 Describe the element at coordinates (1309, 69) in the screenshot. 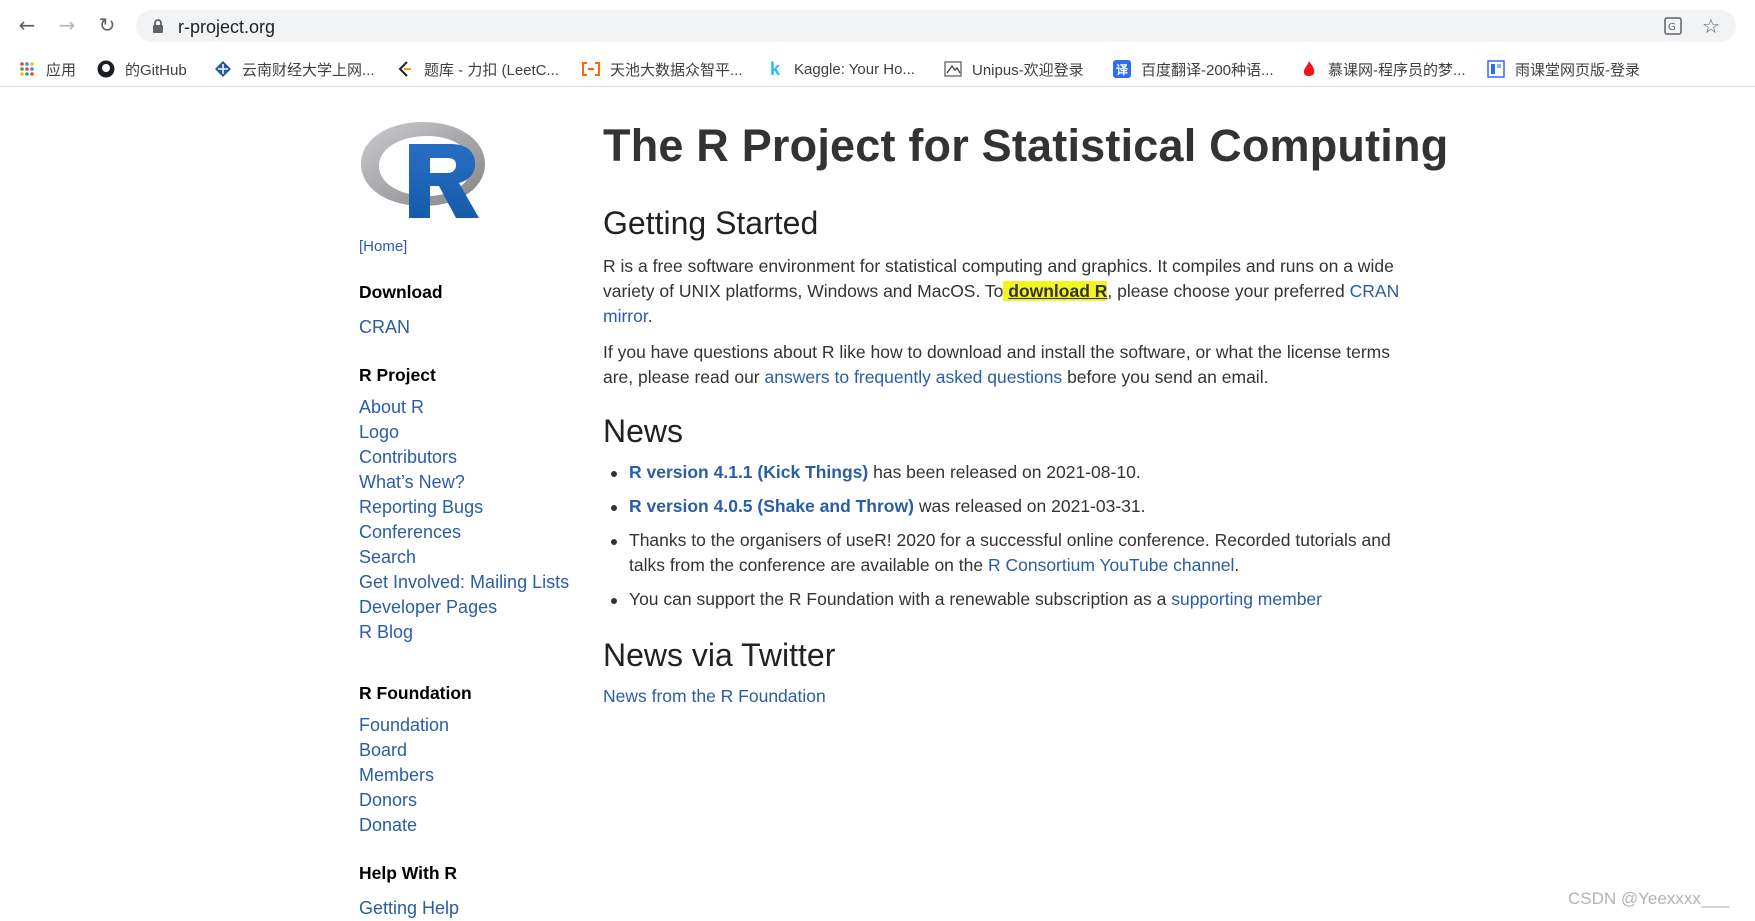

I see `imooc-icon` at that location.